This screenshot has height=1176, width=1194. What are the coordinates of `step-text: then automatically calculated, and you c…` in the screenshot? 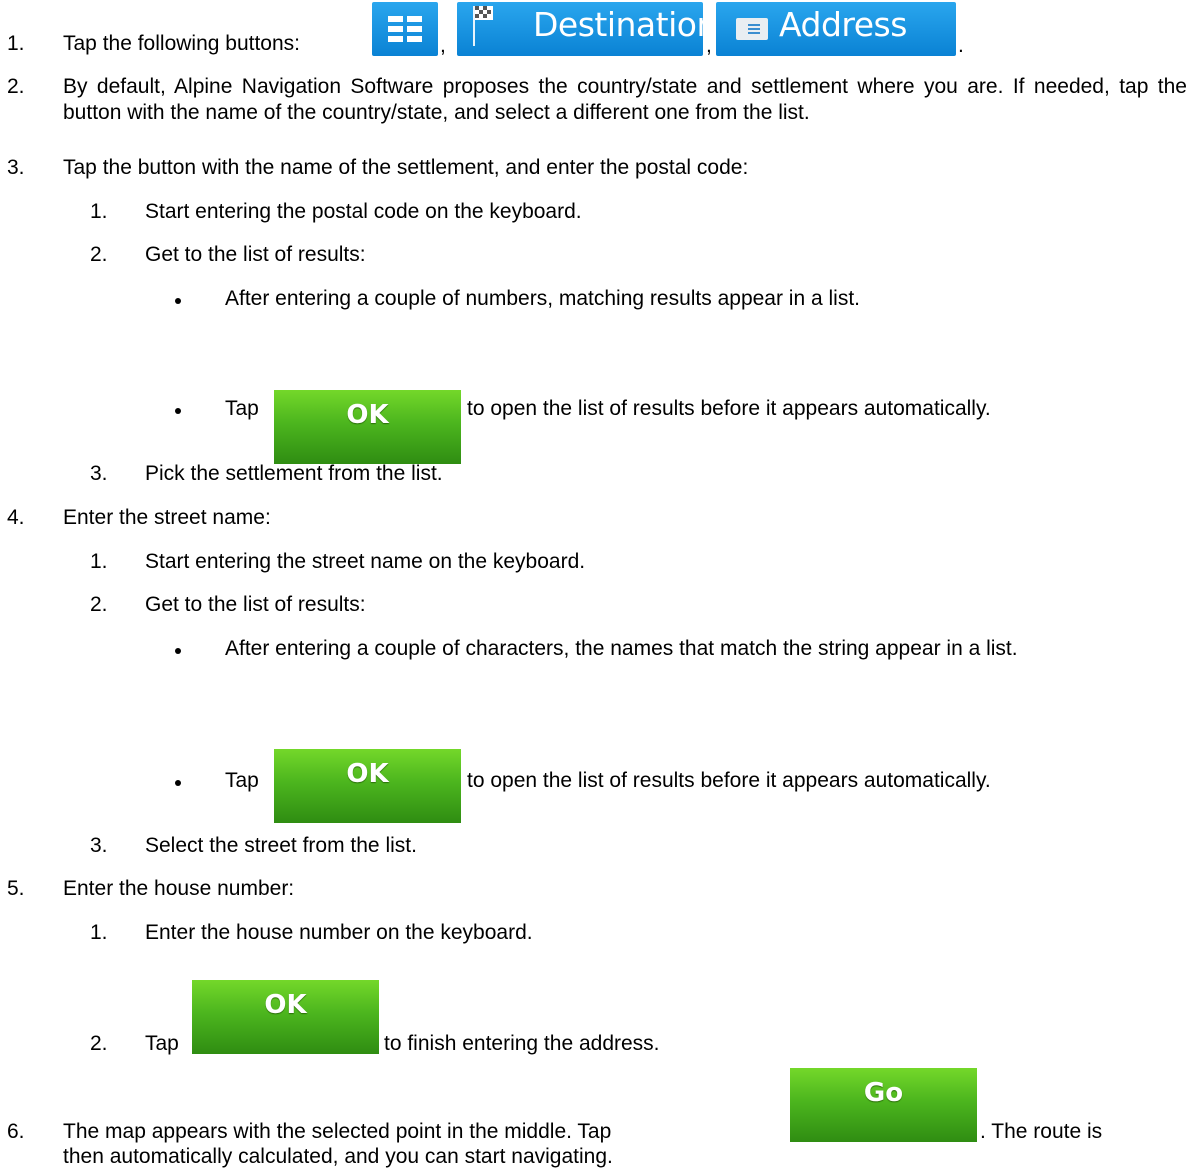 It's located at (338, 1156).